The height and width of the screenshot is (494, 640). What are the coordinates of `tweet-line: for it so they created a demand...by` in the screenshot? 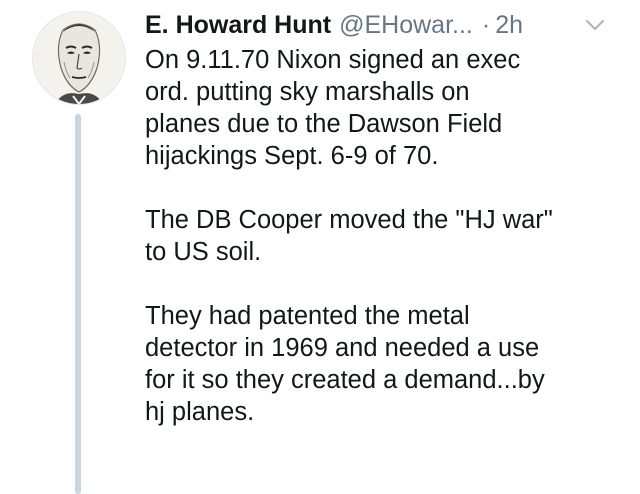 It's located at (345, 380).